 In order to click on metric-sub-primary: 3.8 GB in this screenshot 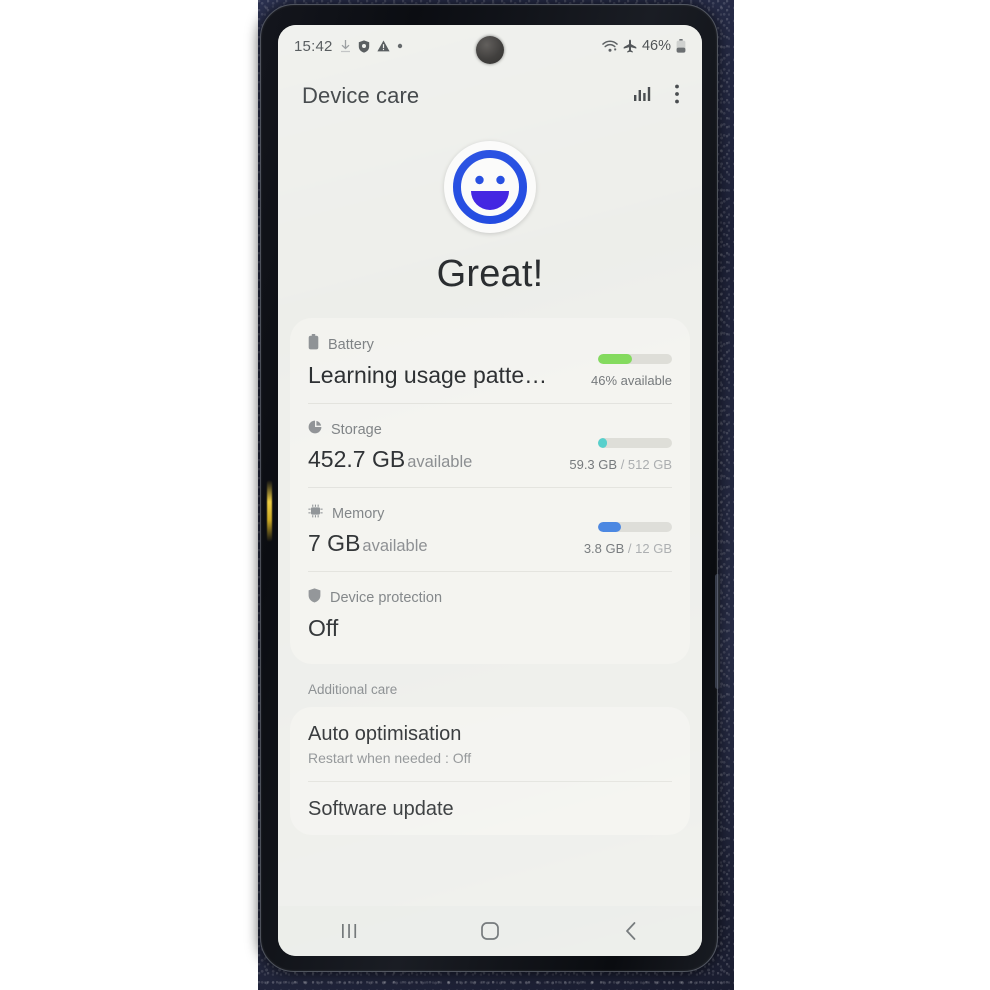, I will do `click(604, 548)`.